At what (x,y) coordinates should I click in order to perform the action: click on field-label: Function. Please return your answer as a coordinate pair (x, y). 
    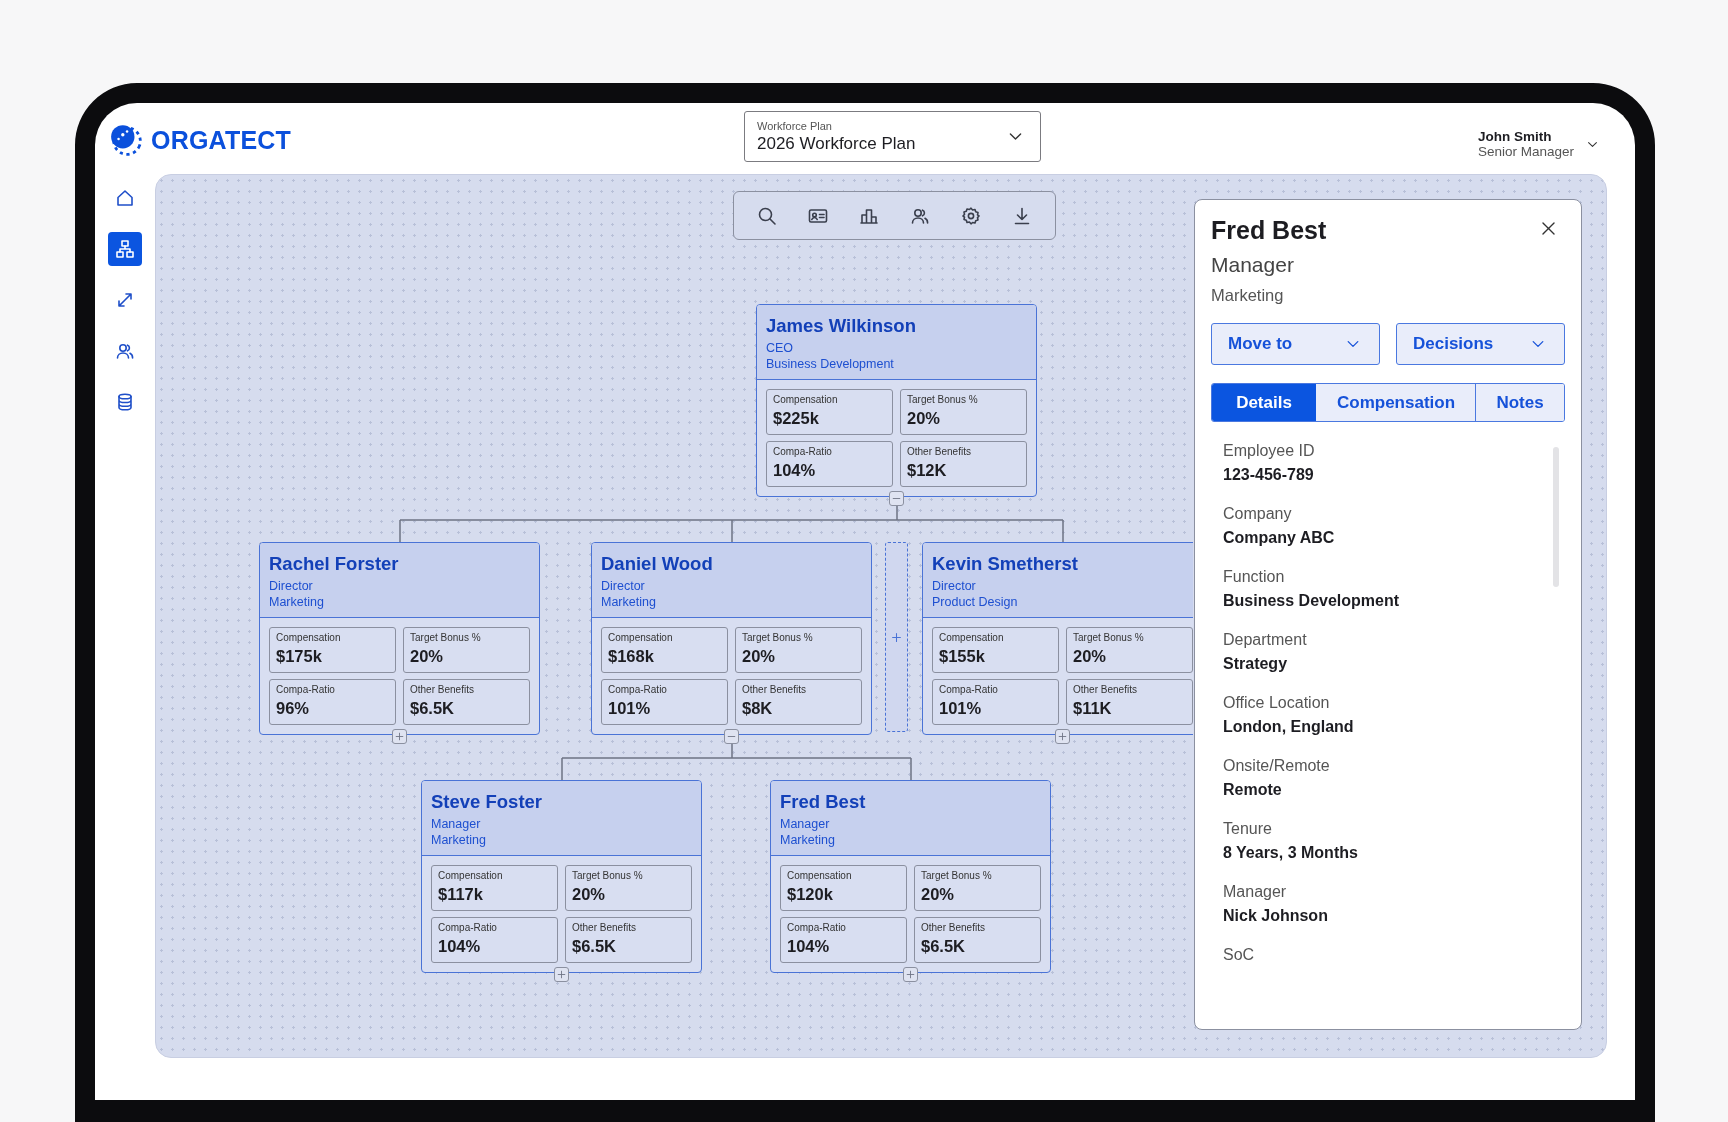
    Looking at the image, I should click on (1254, 577).